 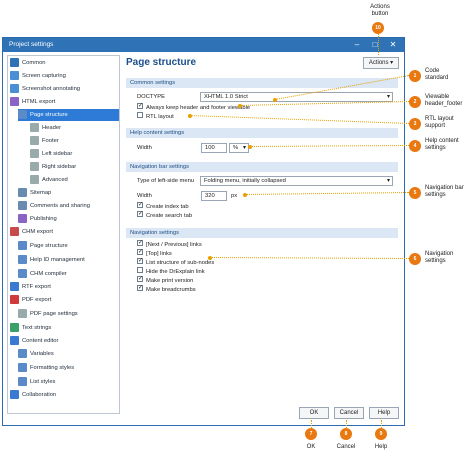 What do you see at coordinates (43, 382) in the screenshot?
I see `tree-item-label: List styles` at bounding box center [43, 382].